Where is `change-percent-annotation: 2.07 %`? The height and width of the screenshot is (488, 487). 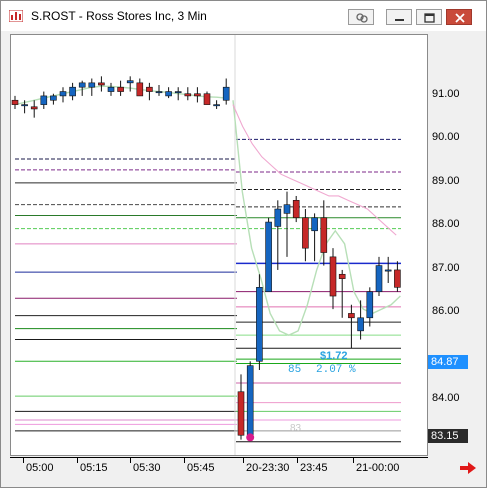
change-percent-annotation: 2.07 % is located at coordinates (336, 370).